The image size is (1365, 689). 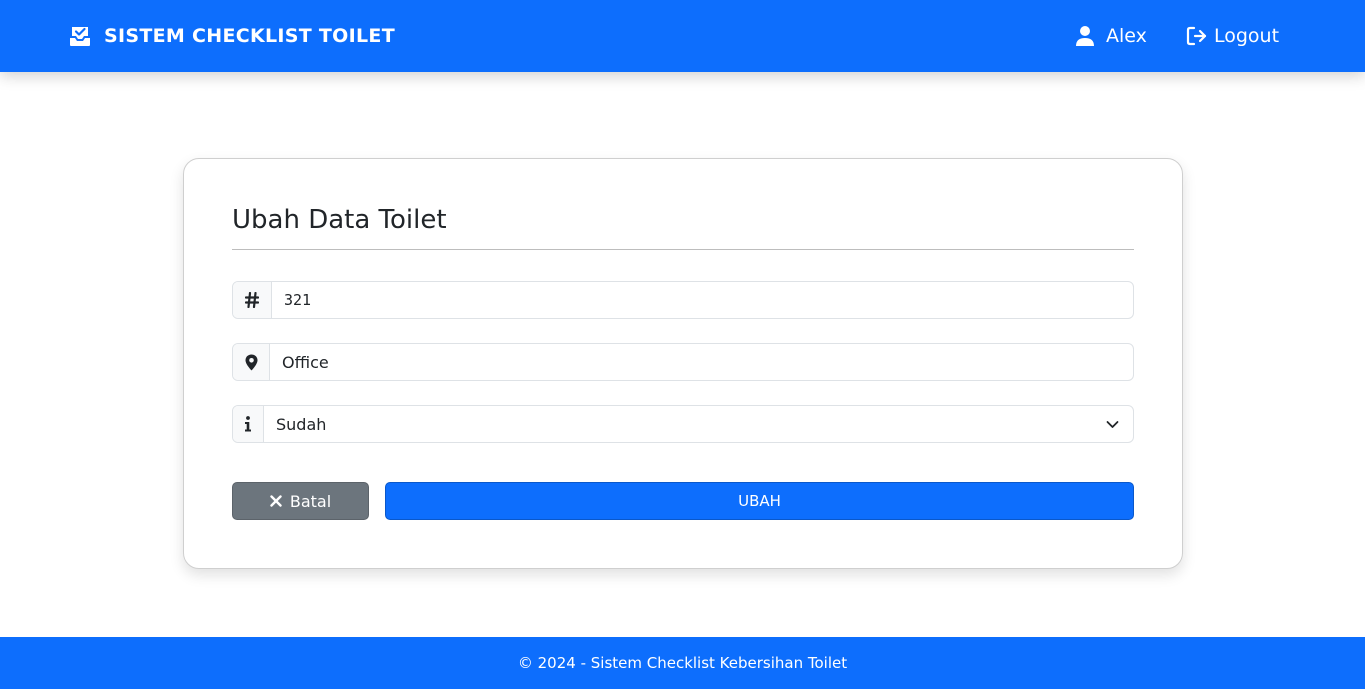 What do you see at coordinates (698, 424) in the screenshot?
I see `status-select: Sudah` at bounding box center [698, 424].